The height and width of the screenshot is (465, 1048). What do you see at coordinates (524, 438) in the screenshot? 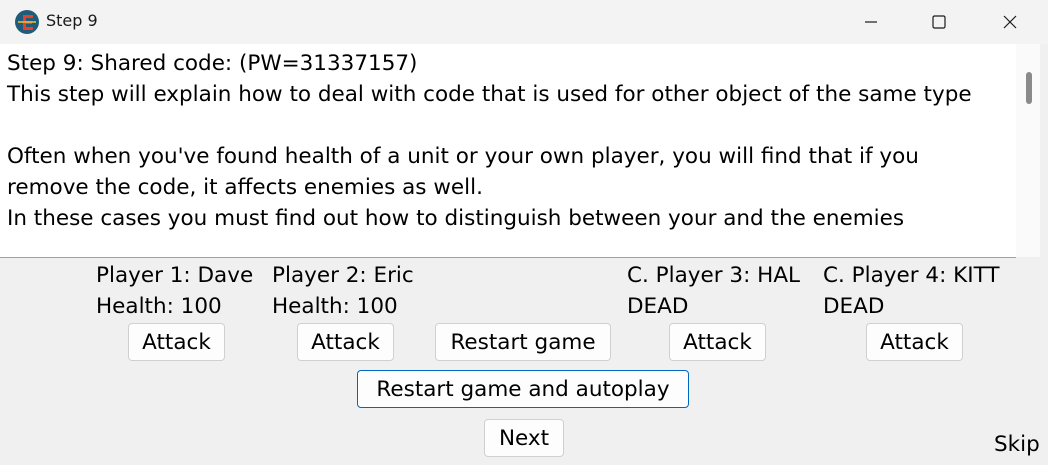
I see `next-button: Next` at bounding box center [524, 438].